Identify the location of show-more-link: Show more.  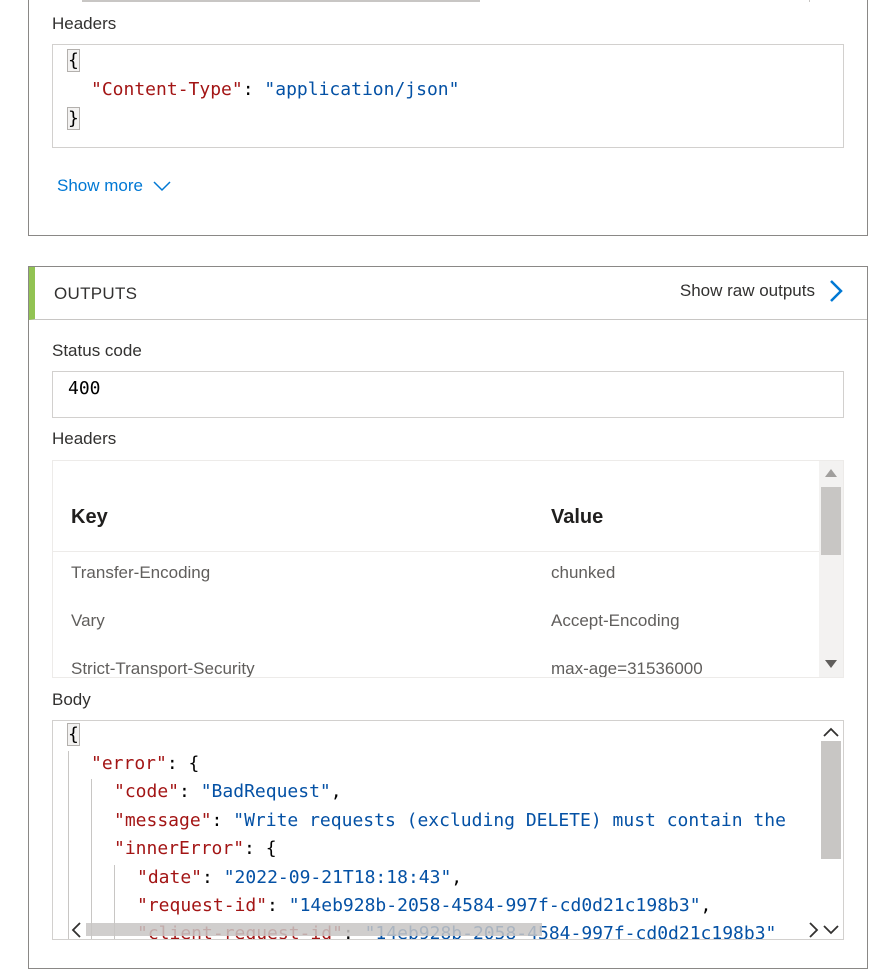
(114, 186).